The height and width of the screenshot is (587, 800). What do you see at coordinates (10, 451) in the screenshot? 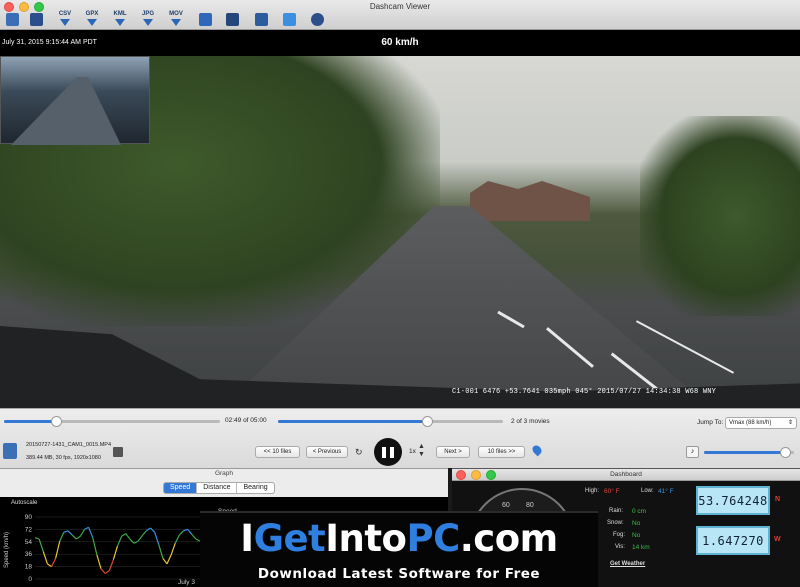
I see `video-file-icon` at bounding box center [10, 451].